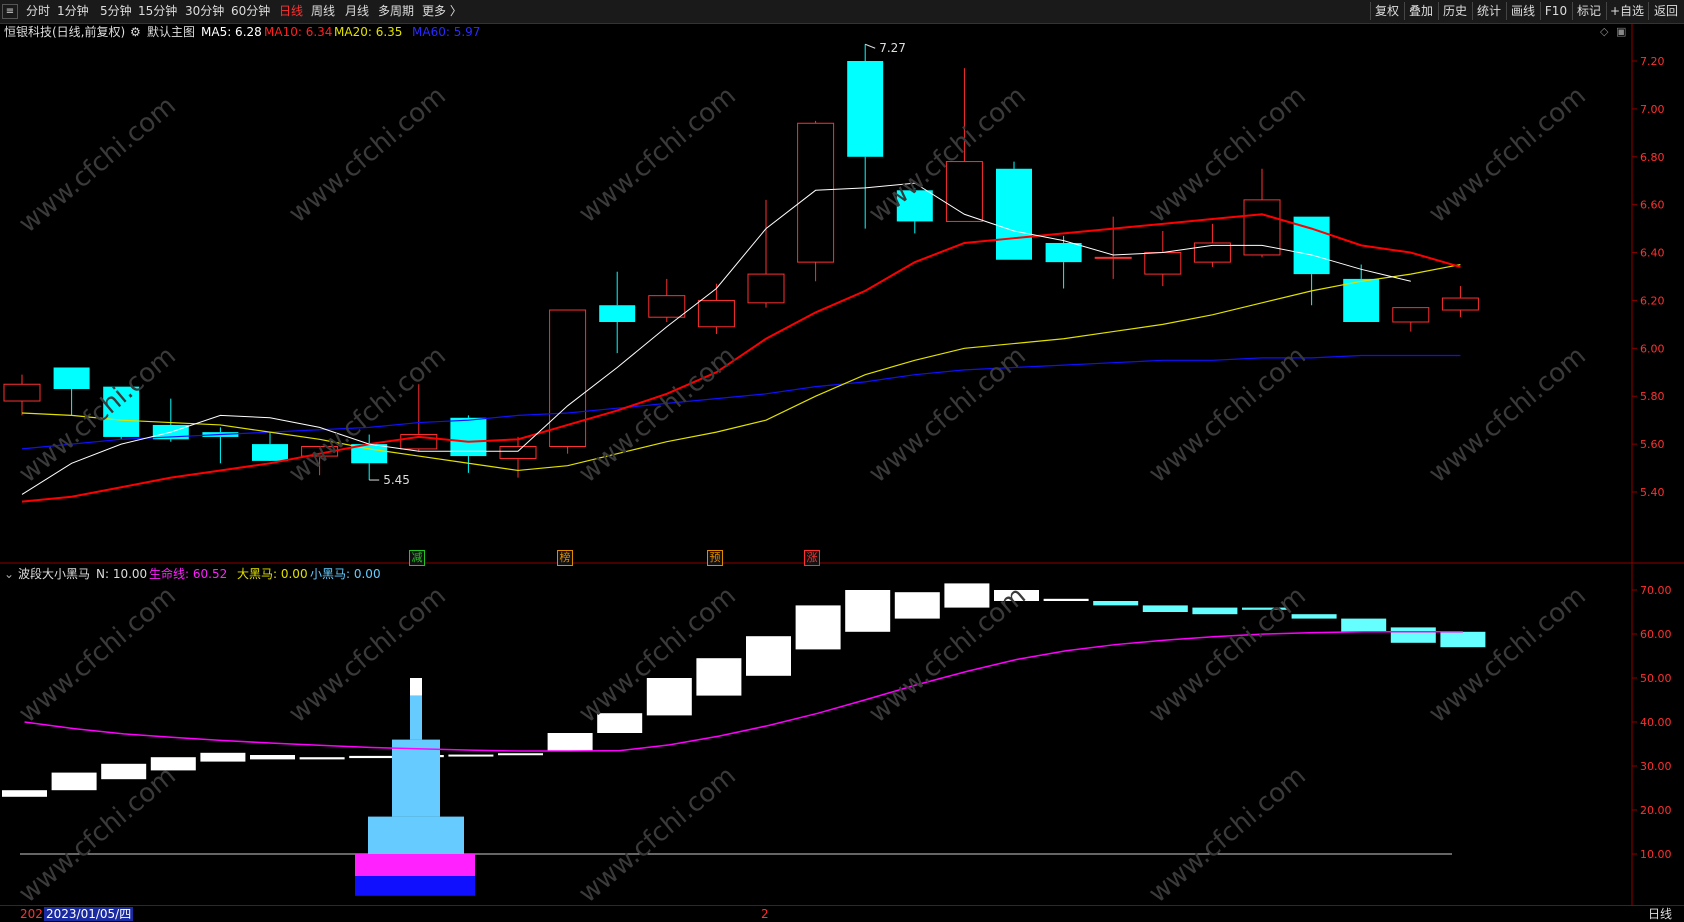 The width and height of the screenshot is (1684, 922). Describe the element at coordinates (892, 48) in the screenshot. I see `high-price-label: 7.27` at that location.